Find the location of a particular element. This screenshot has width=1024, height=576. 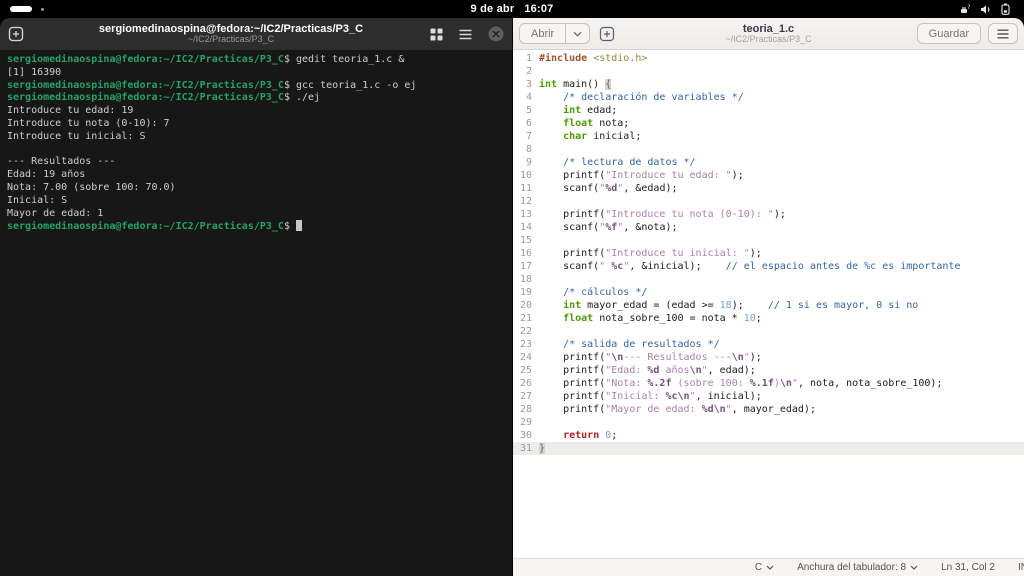

tab-overview-icon is located at coordinates (436, 34).